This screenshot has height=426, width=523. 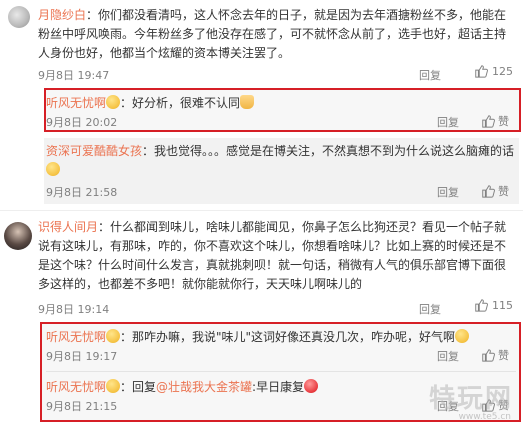 What do you see at coordinates (204, 387) in the screenshot?
I see `mention-link: @壮哉我大金茶罐` at bounding box center [204, 387].